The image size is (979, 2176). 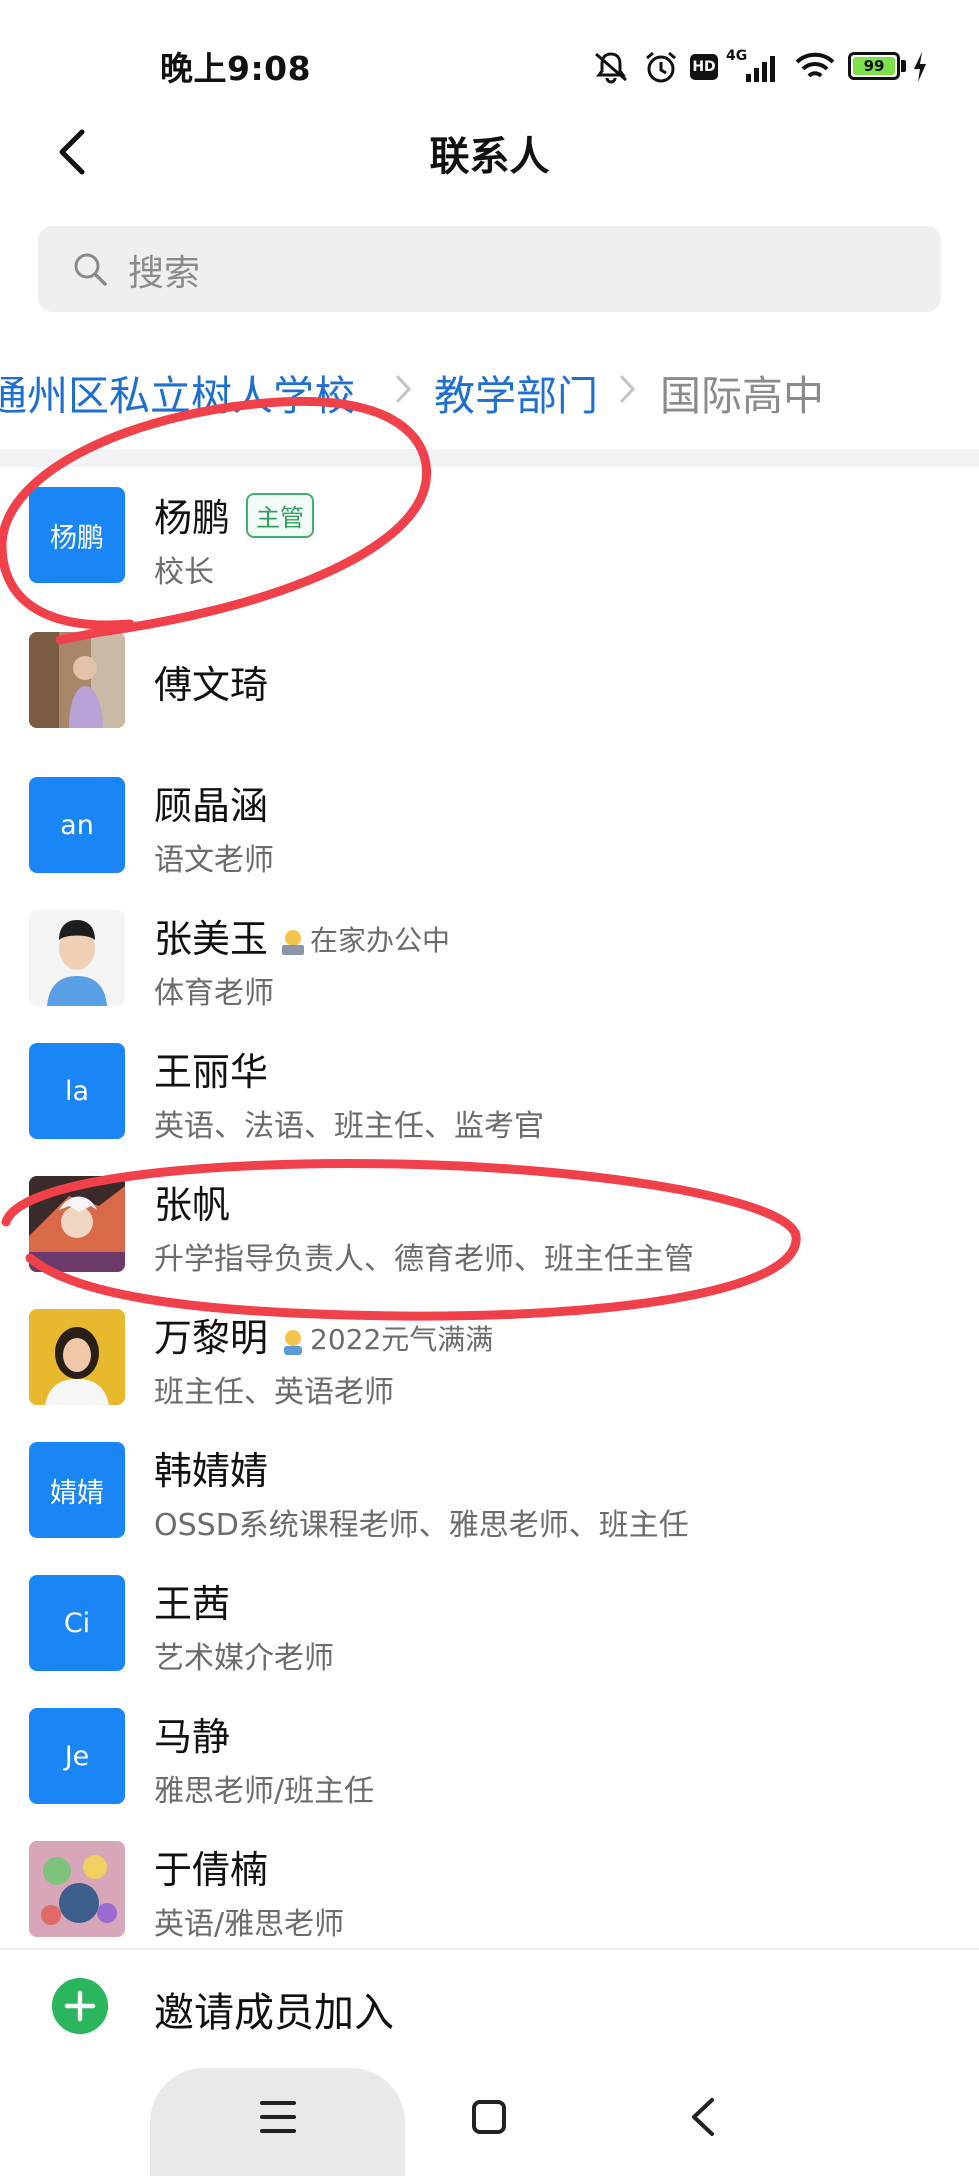 What do you see at coordinates (293, 942) in the screenshot?
I see `working-emoji-icon` at bounding box center [293, 942].